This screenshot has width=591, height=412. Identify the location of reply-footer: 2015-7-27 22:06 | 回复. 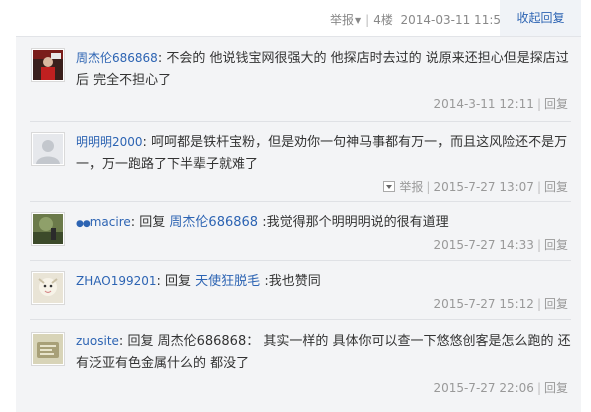
(500, 387).